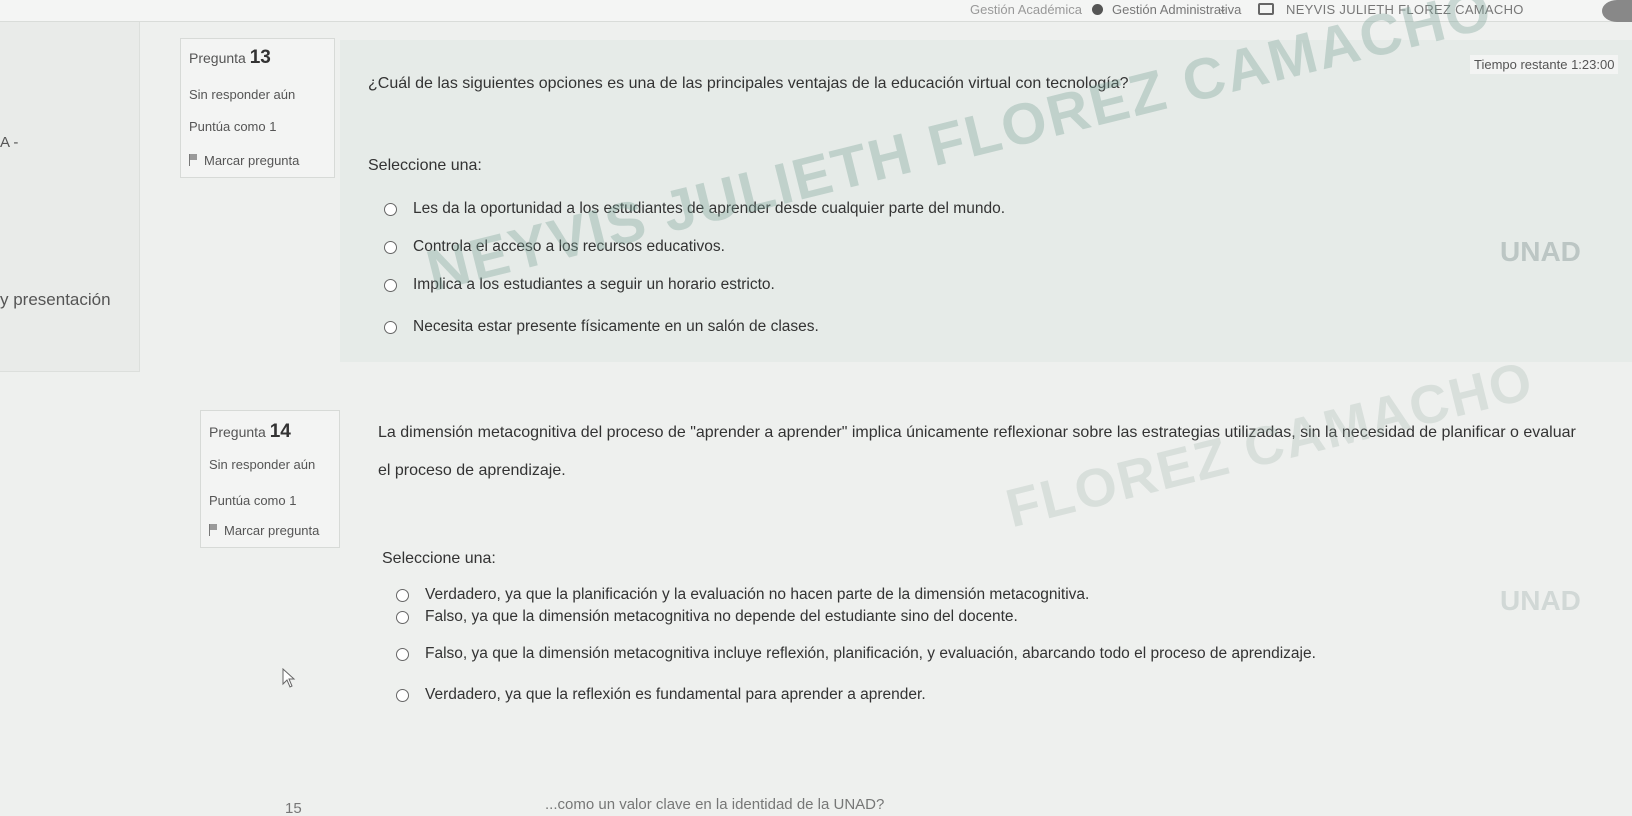 Image resolution: width=1632 pixels, height=816 pixels. I want to click on chevron-down-icon: ⌄, so click(1222, 8).